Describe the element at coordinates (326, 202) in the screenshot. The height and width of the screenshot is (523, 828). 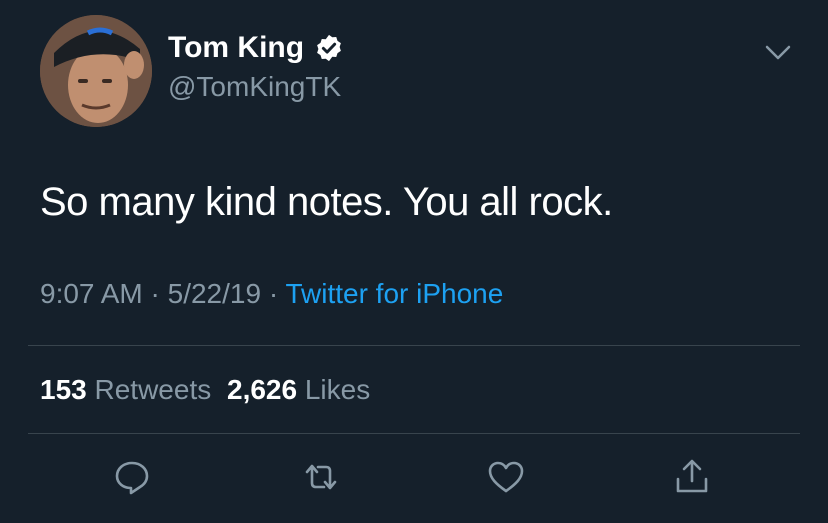
I see `tweet-text: So many kind notes. You all rock.` at that location.